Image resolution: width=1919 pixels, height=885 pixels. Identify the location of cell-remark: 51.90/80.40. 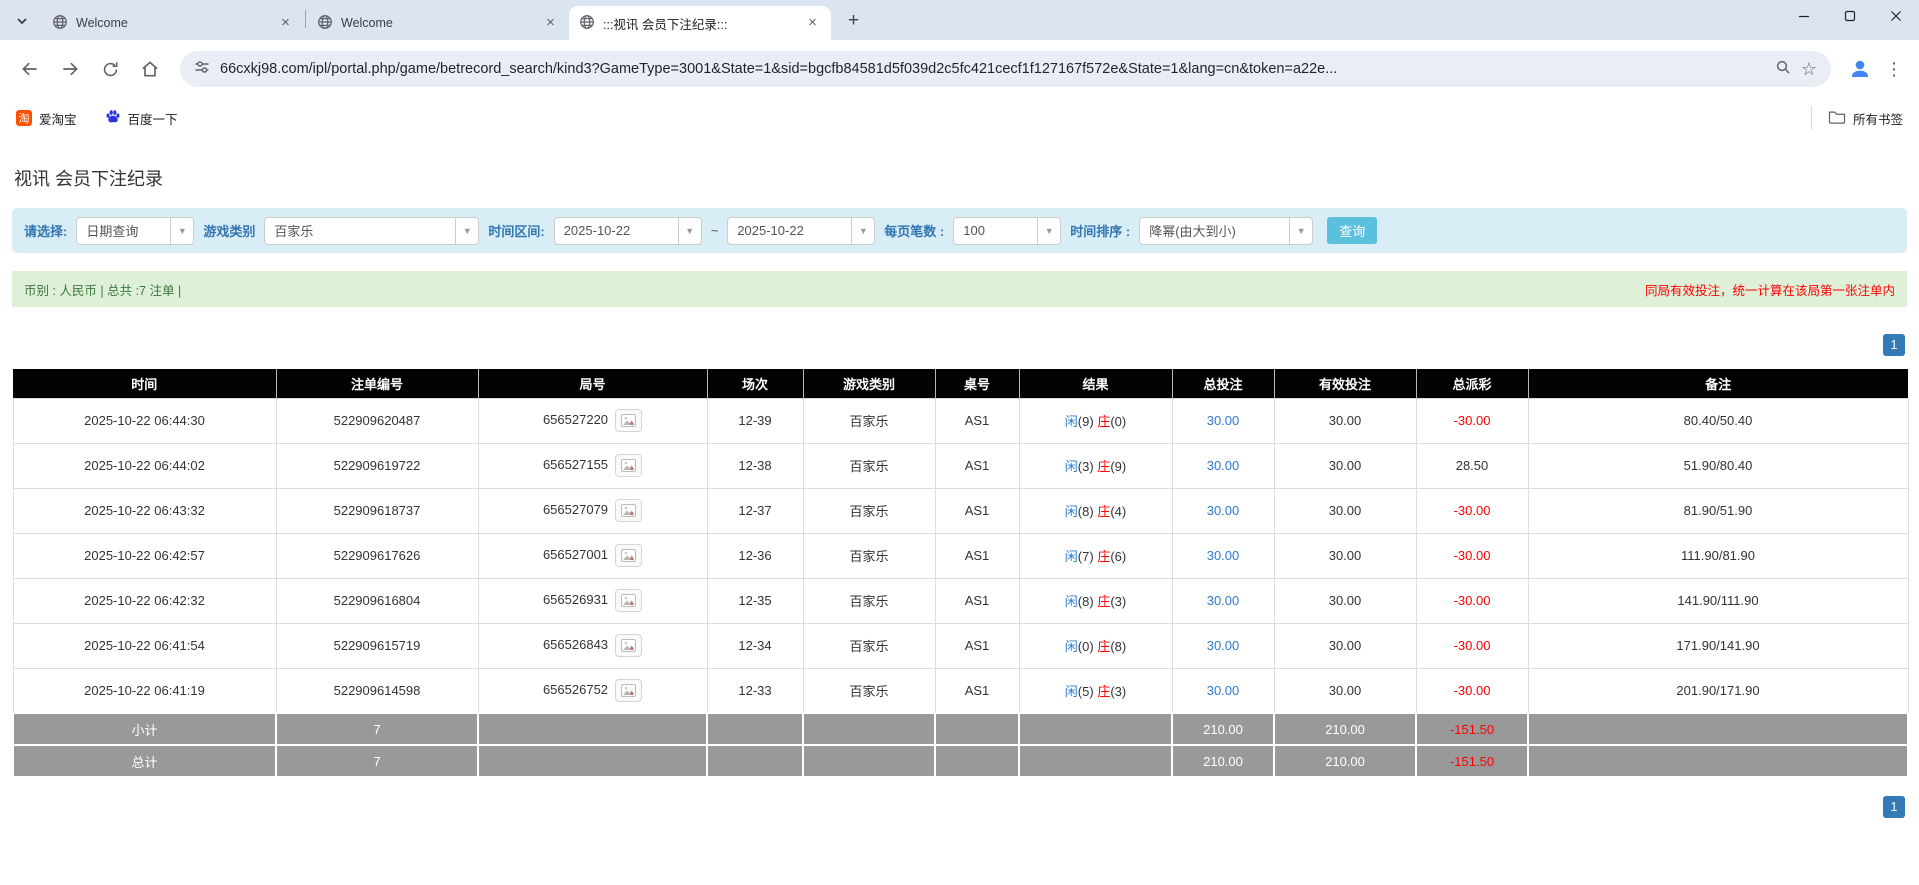
(1718, 465).